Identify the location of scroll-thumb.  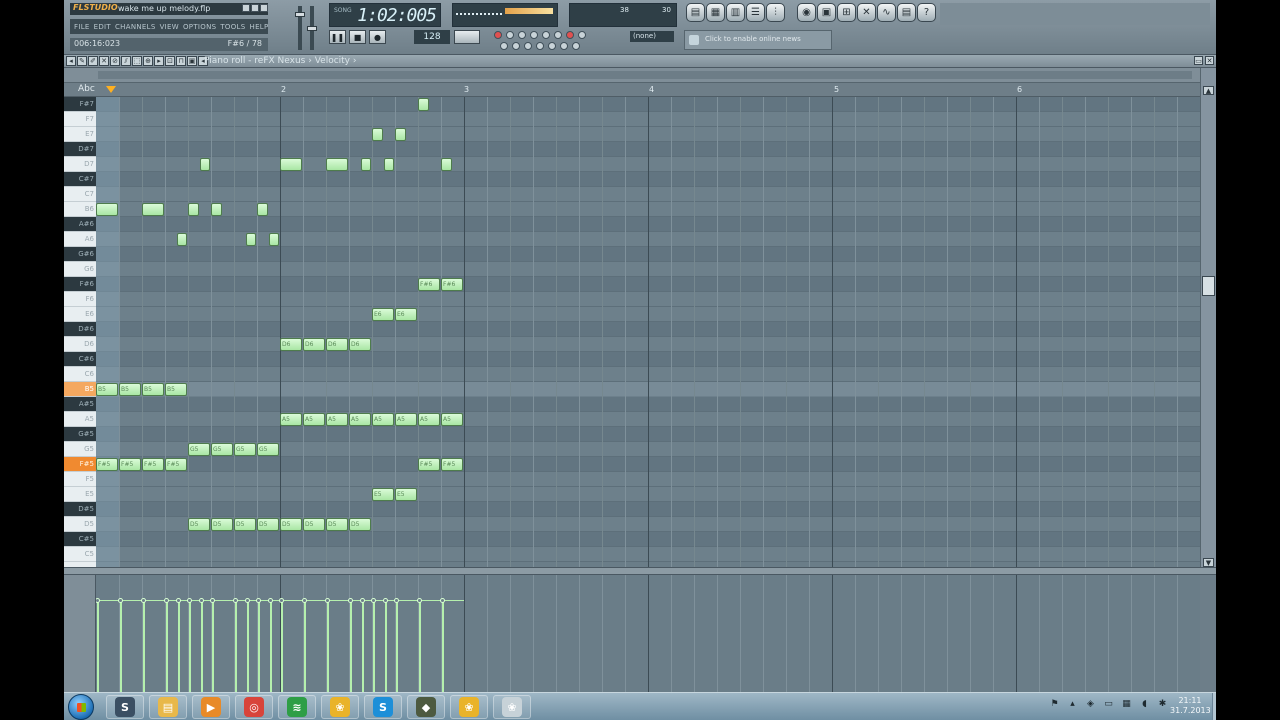
(1208, 286).